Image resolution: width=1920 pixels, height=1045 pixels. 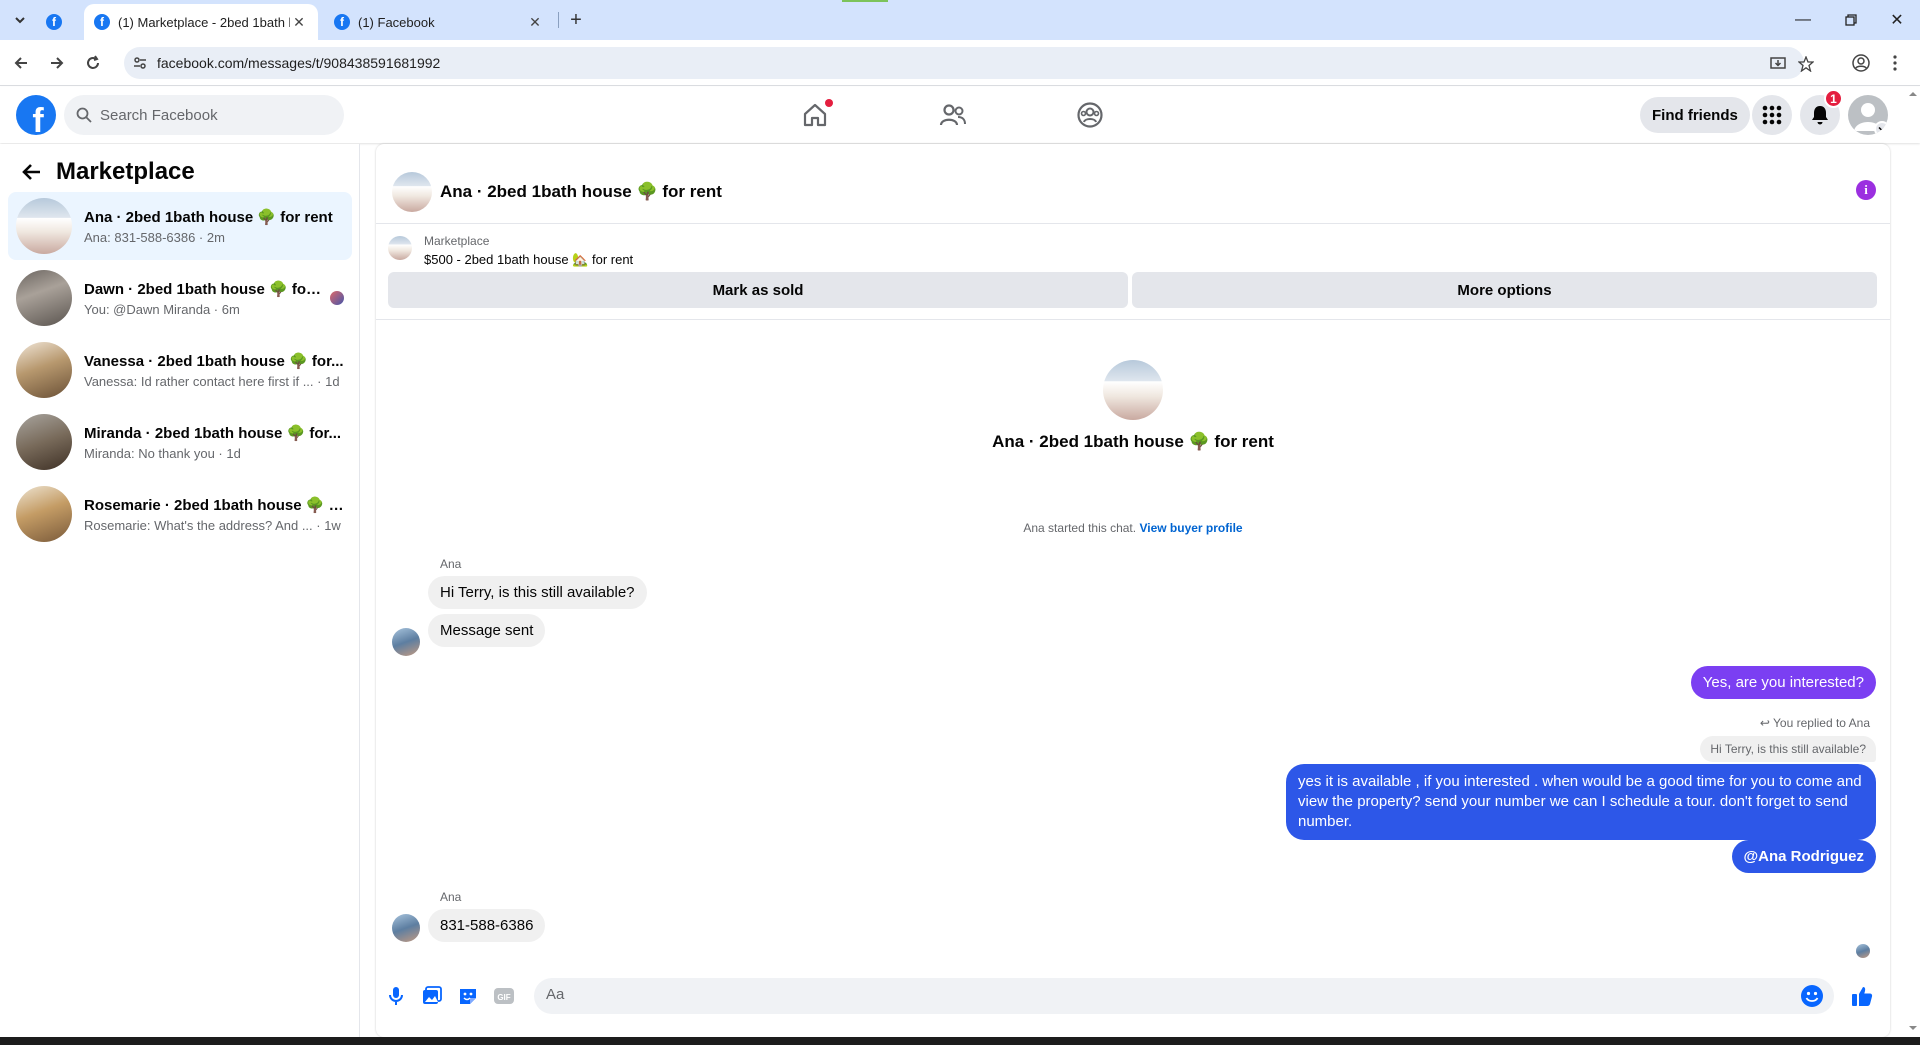 What do you see at coordinates (210, 115) in the screenshot?
I see `search-input` at bounding box center [210, 115].